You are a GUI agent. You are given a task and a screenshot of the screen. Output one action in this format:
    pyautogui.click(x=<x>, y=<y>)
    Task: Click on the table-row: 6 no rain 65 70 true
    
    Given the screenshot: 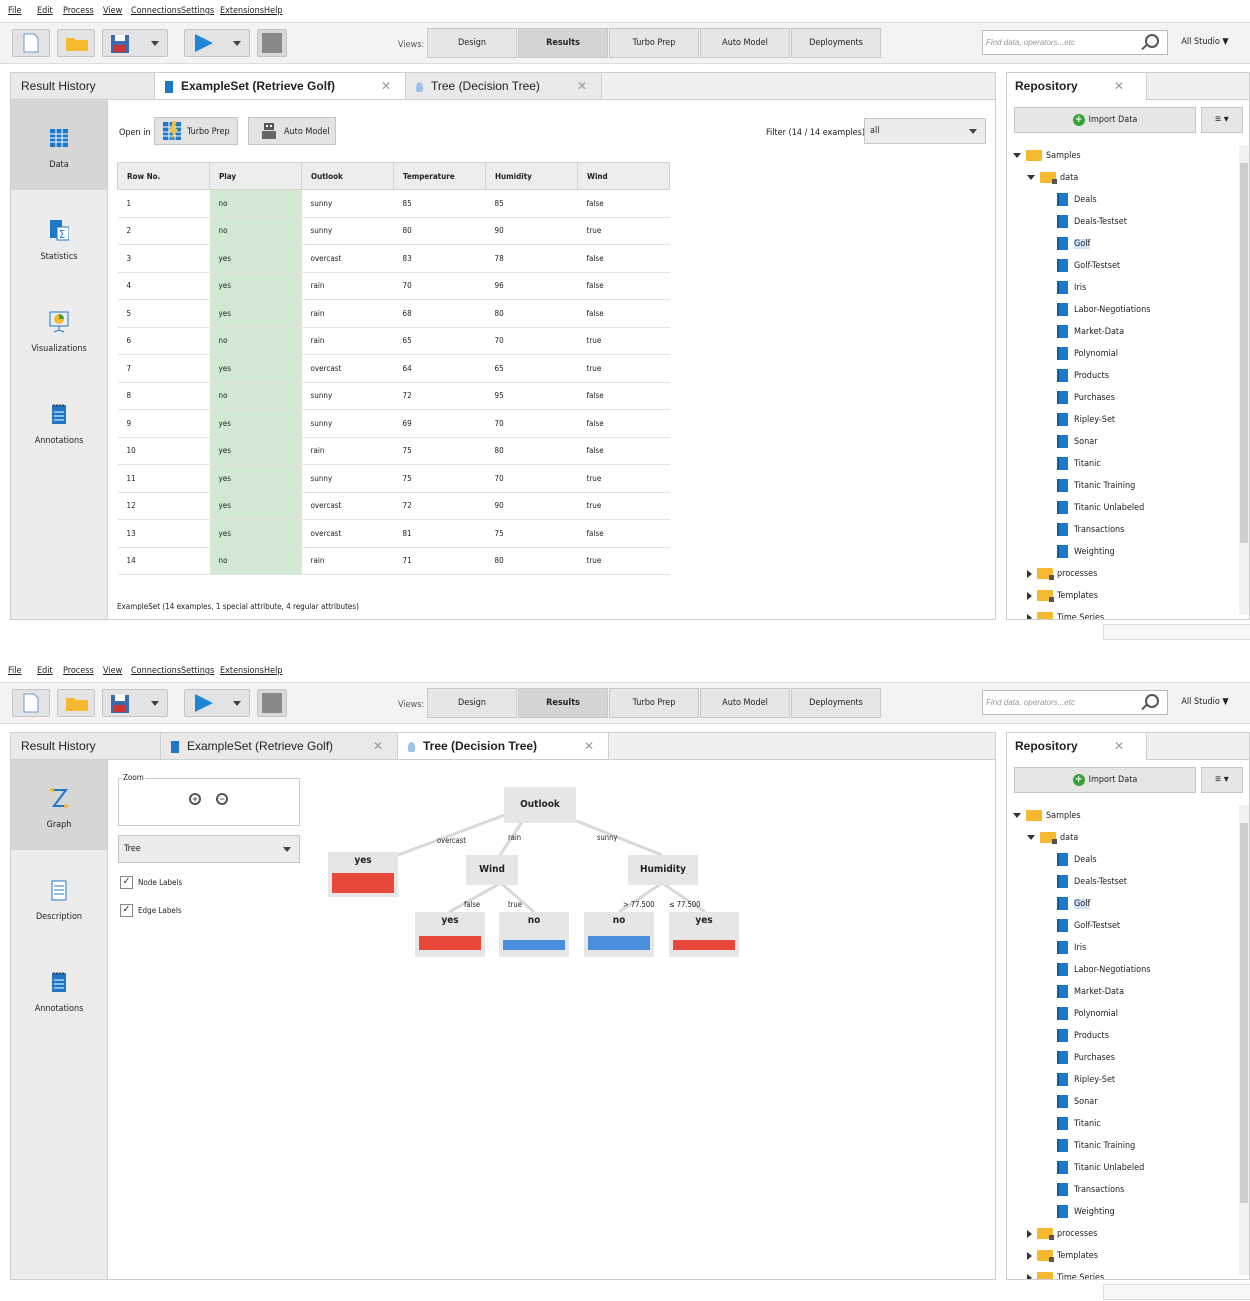 What is the action you would take?
    pyautogui.click(x=393, y=341)
    